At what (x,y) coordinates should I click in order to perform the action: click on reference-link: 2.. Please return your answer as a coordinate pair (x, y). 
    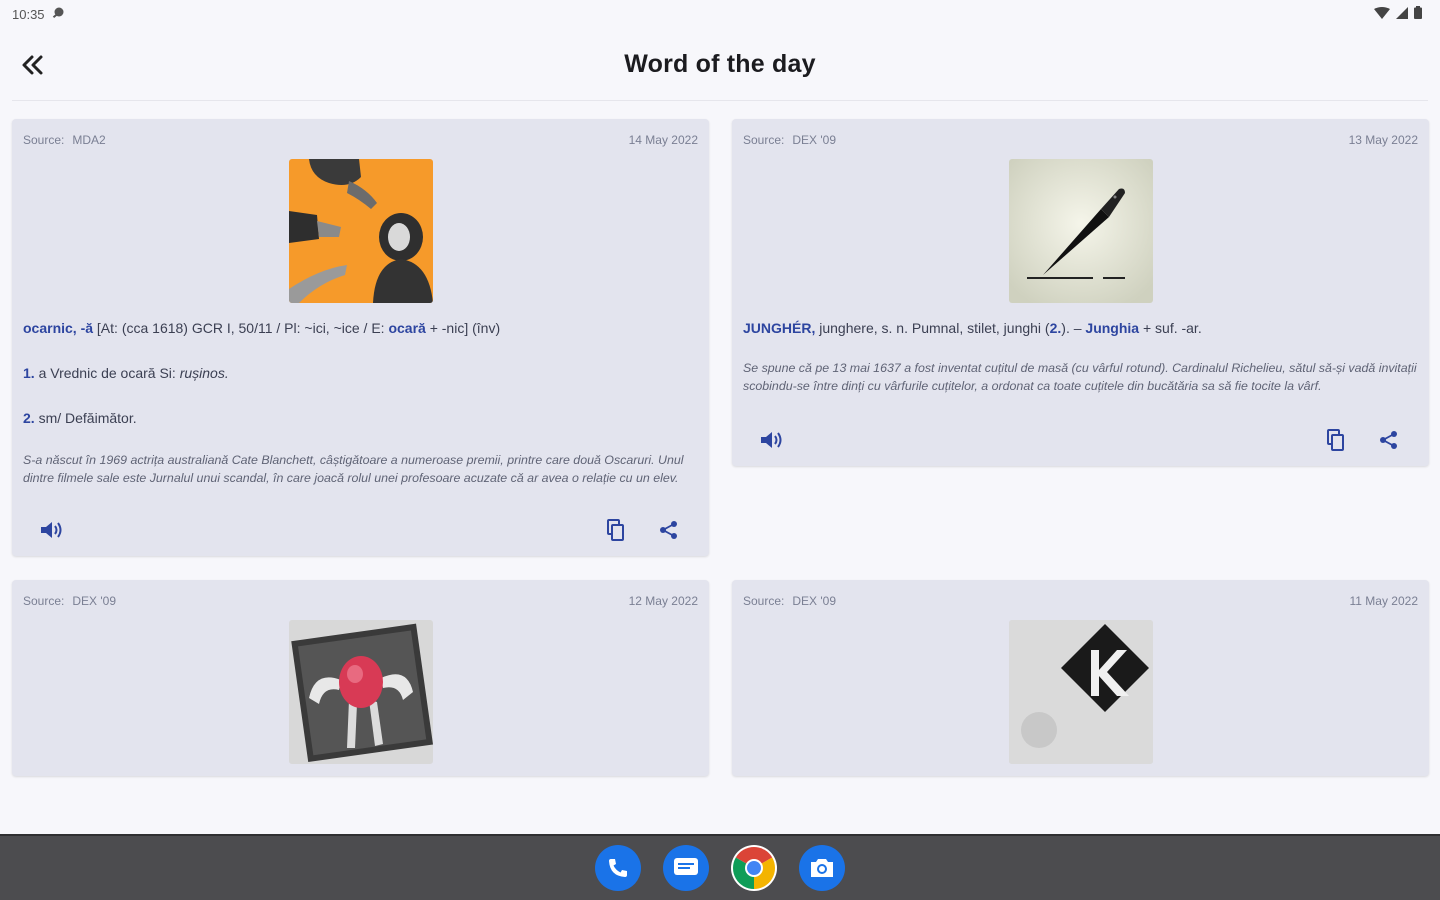
    Looking at the image, I should click on (1056, 328).